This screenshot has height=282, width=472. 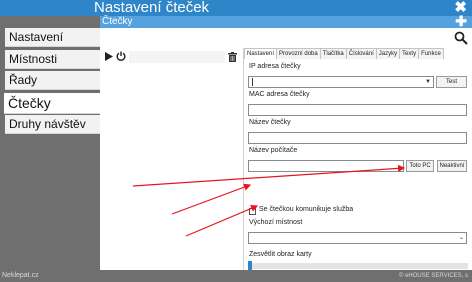 What do you see at coordinates (451, 82) in the screenshot?
I see `test-button: Test` at bounding box center [451, 82].